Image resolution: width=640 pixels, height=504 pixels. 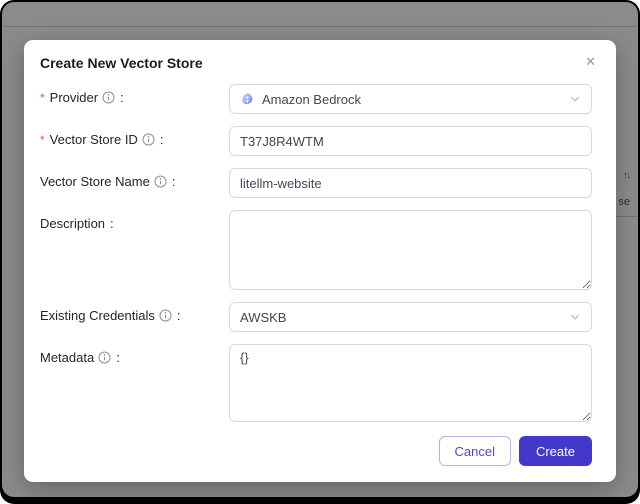 I want to click on metadata-textarea: {}, so click(x=410, y=383).